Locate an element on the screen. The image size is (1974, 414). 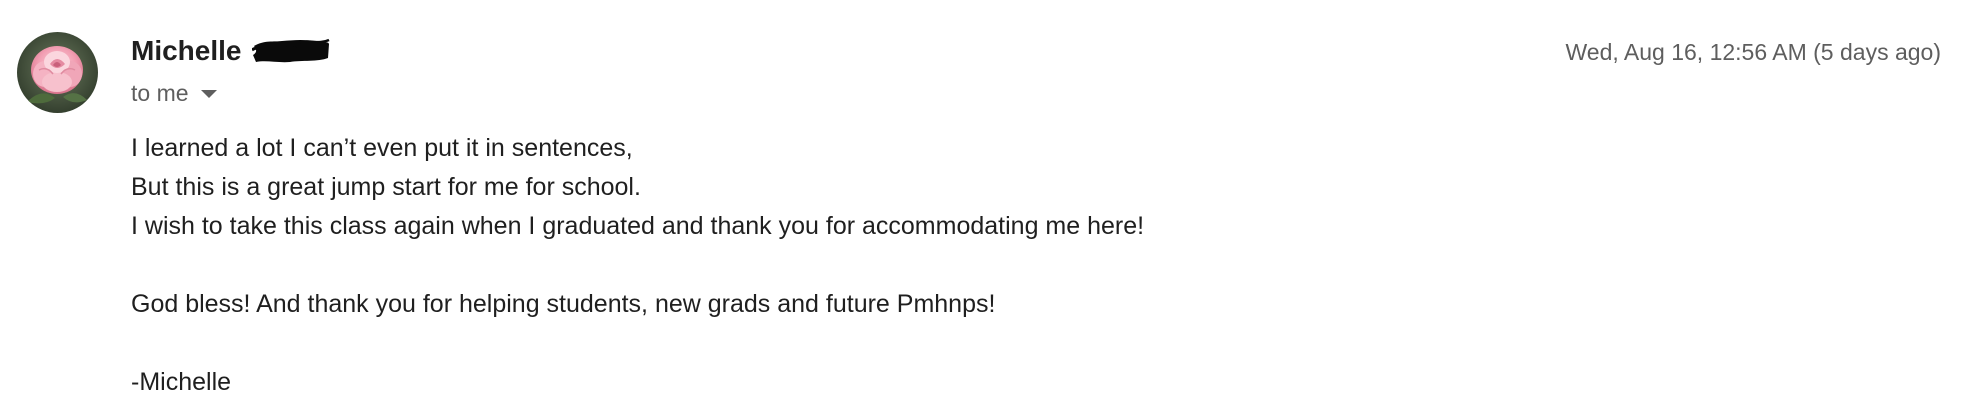
sender-avatar is located at coordinates (57, 72).